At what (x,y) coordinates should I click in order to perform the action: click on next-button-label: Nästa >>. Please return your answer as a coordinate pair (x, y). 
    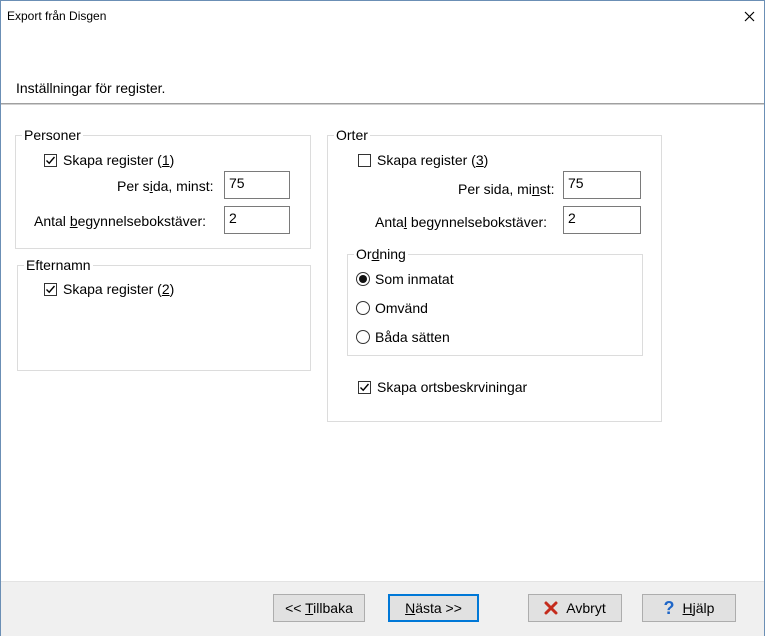
    Looking at the image, I should click on (433, 608).